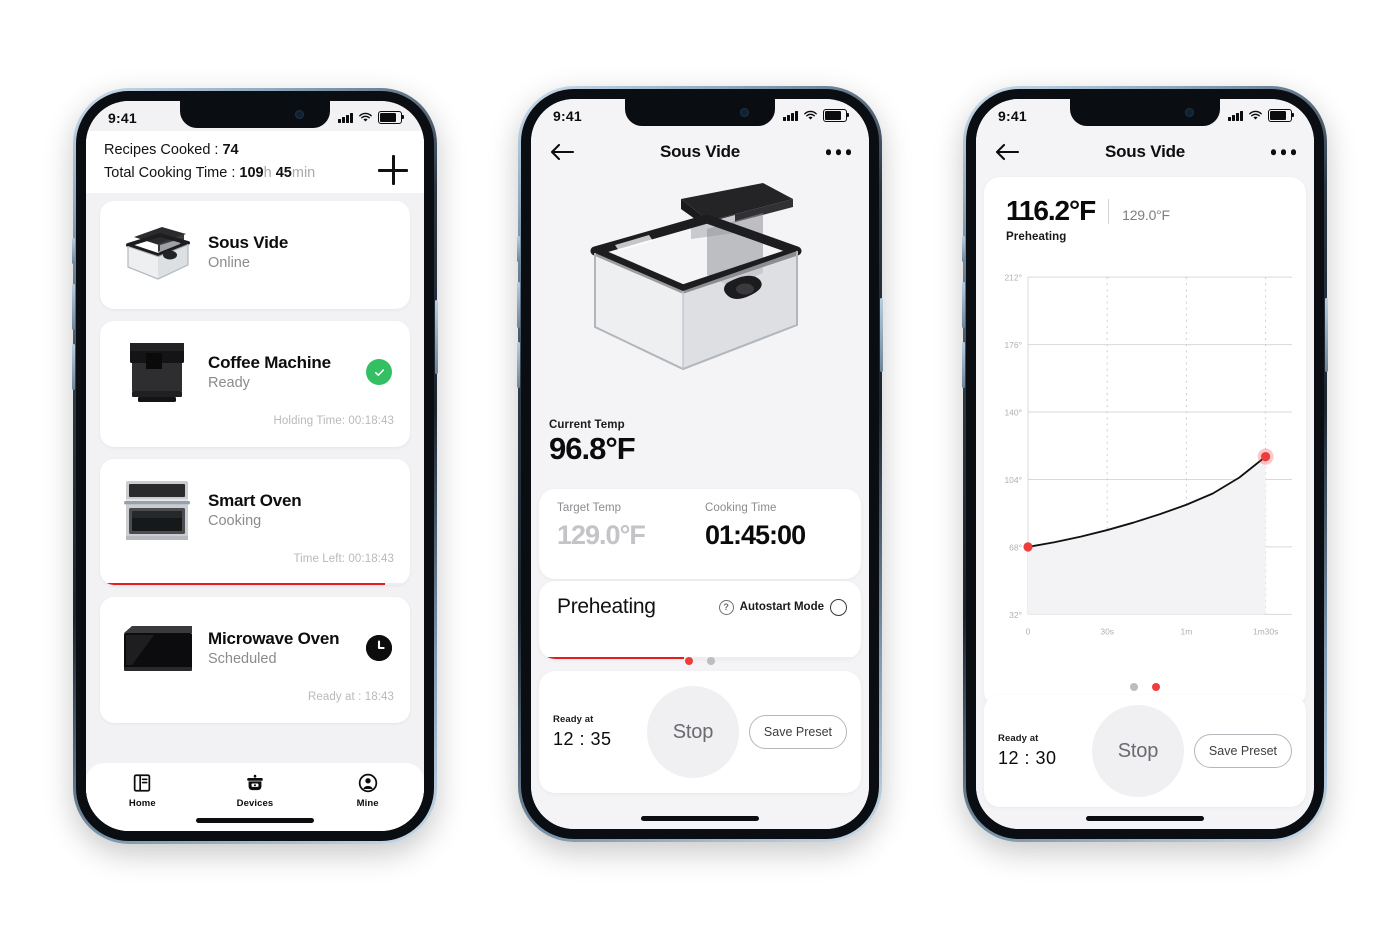  Describe the element at coordinates (255, 522) in the screenshot. I see `device-card-smart-oven: Smart Oven Cooking Time Left: 00:18:43` at that location.